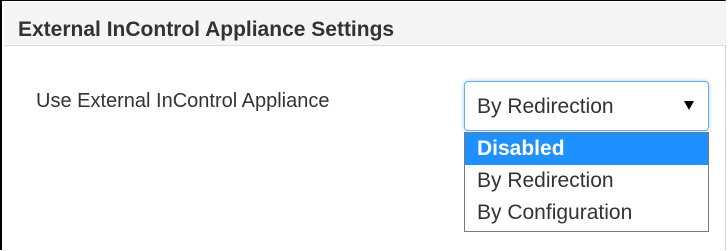  I want to click on use-external-appliance-label: Use External InControl Appliance, so click(183, 101).